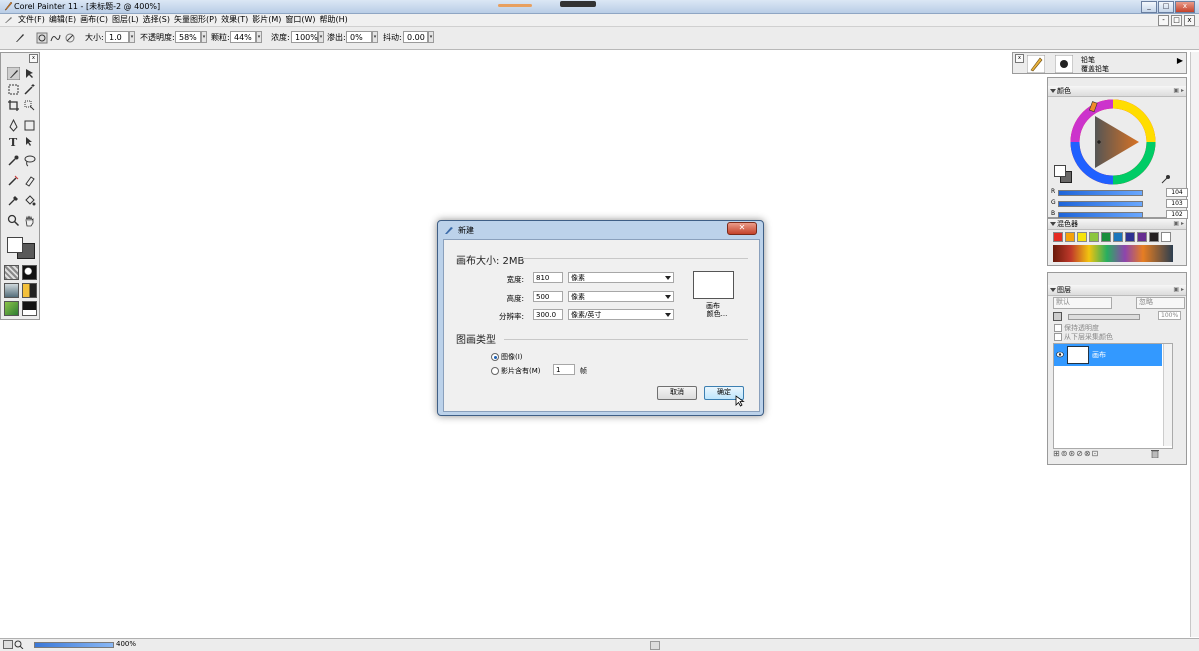 The height and width of the screenshot is (651, 1199). Describe the element at coordinates (1036, 64) in the screenshot. I see `pencil-category-icon` at that location.